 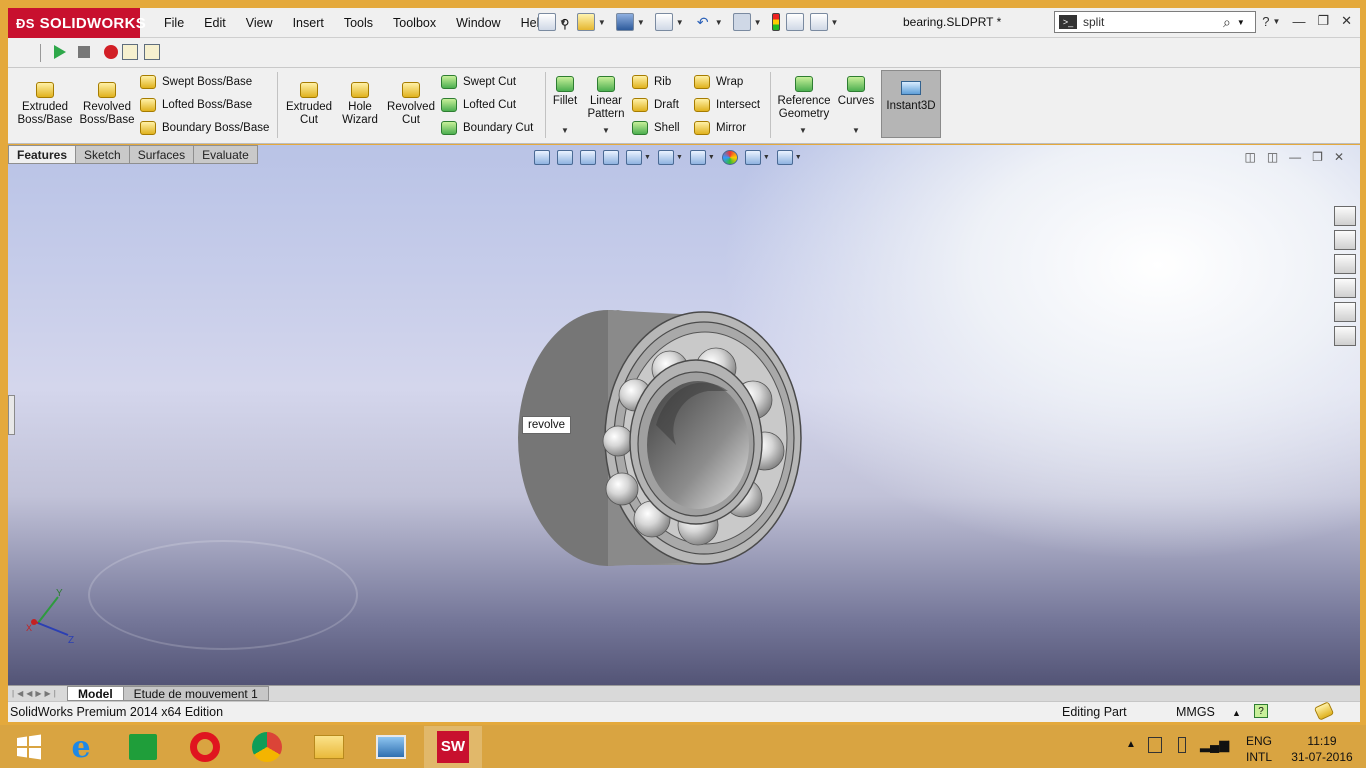 I want to click on search-icon: ⌕, so click(x=1227, y=22).